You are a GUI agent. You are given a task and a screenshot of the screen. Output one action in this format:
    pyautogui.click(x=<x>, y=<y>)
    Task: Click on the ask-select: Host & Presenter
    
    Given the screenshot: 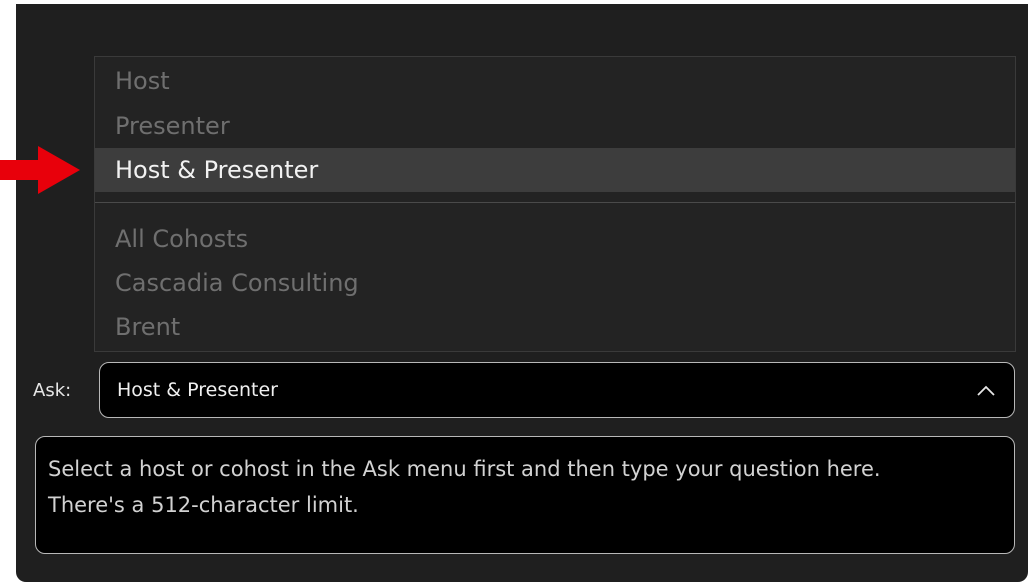 What is the action you would take?
    pyautogui.click(x=557, y=390)
    